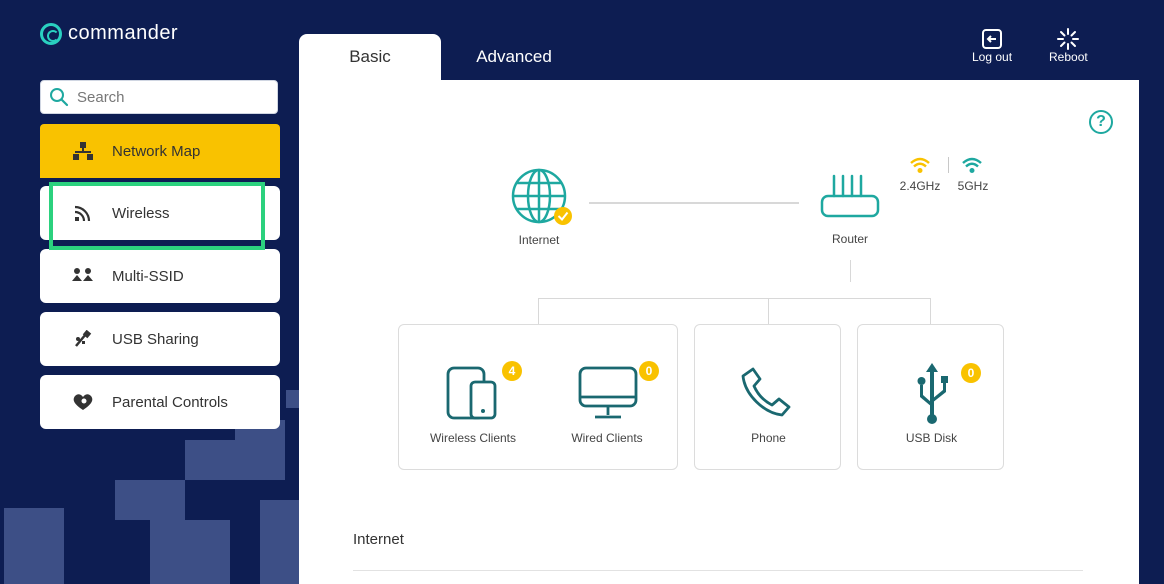 This screenshot has height=584, width=1164. I want to click on usb-disk-icon, so click(932, 393).